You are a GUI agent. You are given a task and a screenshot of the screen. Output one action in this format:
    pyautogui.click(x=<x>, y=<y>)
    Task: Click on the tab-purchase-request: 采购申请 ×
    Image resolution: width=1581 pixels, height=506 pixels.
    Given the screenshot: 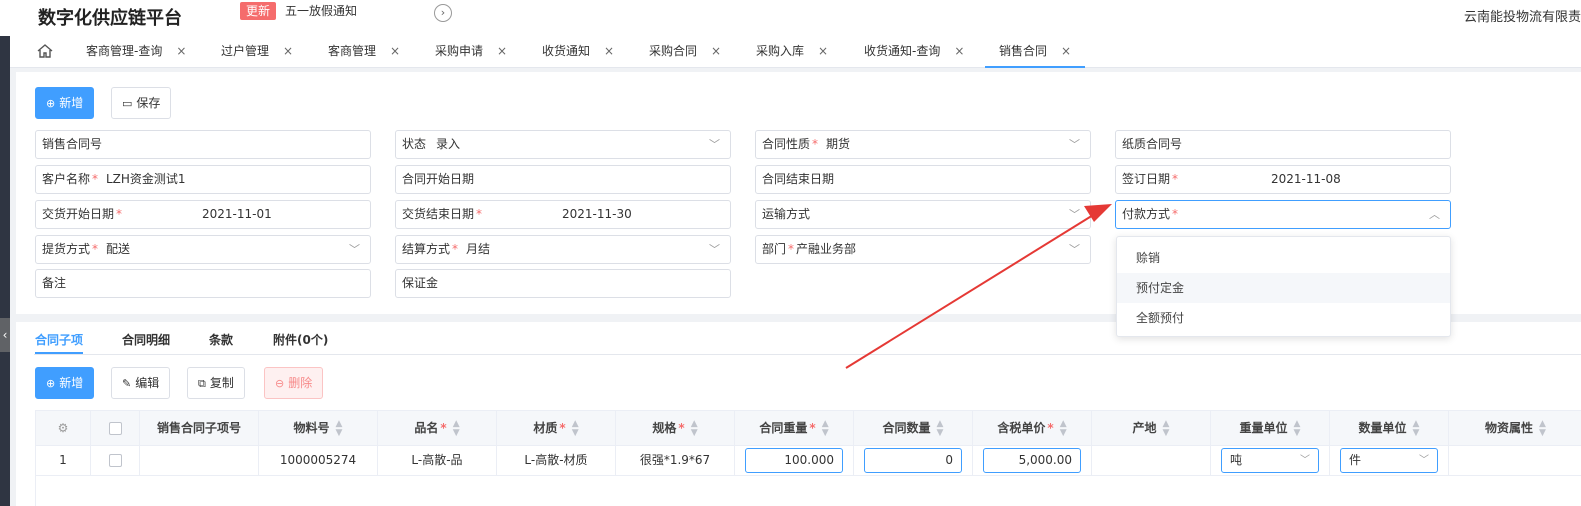 What is the action you would take?
    pyautogui.click(x=471, y=52)
    